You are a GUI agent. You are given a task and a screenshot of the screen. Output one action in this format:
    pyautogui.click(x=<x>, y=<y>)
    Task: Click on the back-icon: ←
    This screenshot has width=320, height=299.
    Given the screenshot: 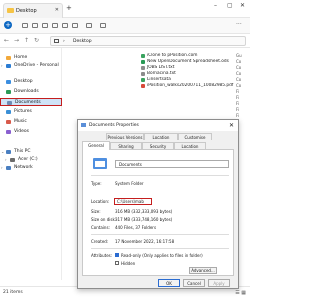 What is the action you would take?
    pyautogui.click(x=6, y=40)
    